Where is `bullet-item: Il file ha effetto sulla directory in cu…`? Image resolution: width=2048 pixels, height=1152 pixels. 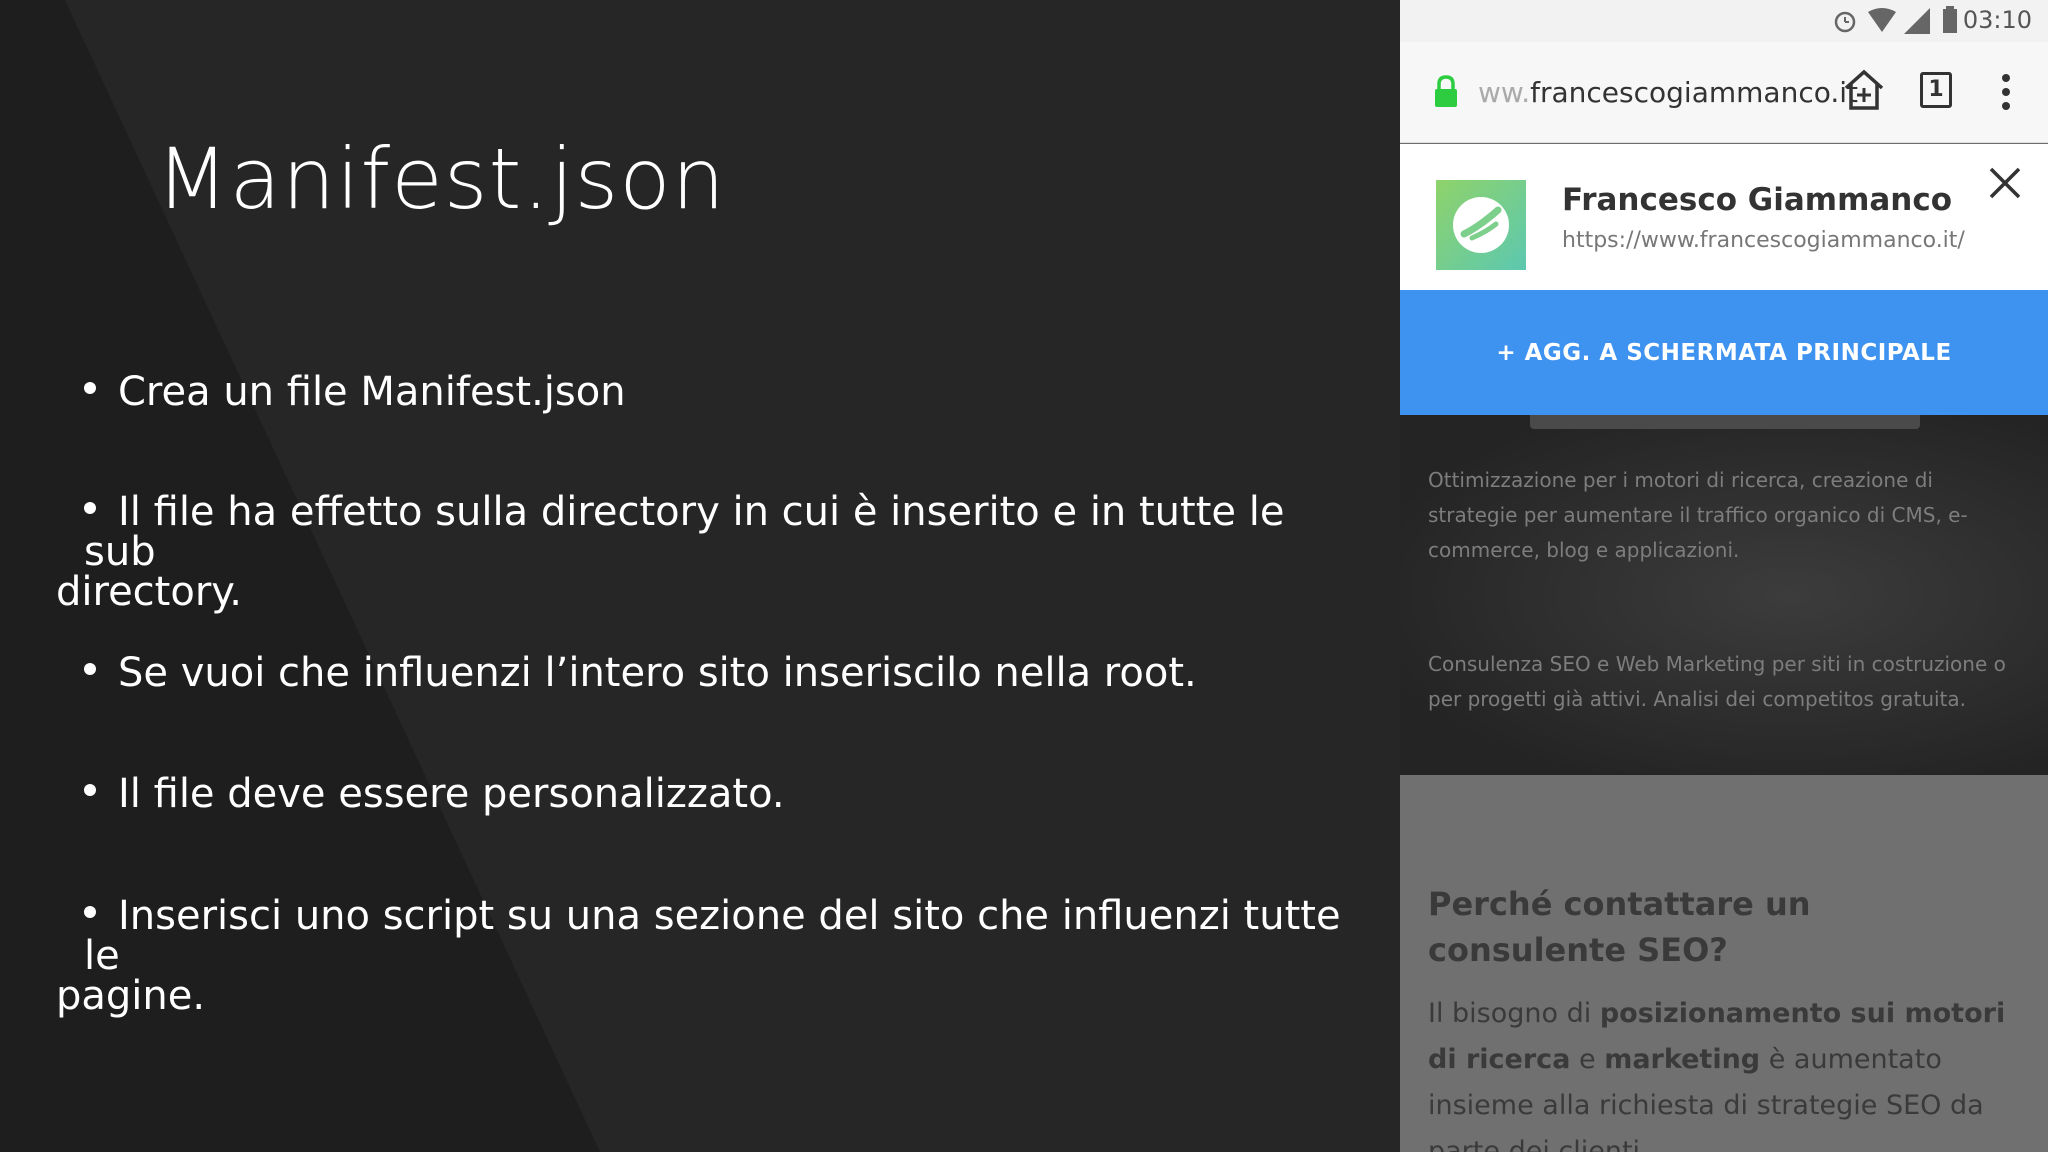 bullet-item: Il file ha effetto sulla directory in cu… is located at coordinates (710, 550).